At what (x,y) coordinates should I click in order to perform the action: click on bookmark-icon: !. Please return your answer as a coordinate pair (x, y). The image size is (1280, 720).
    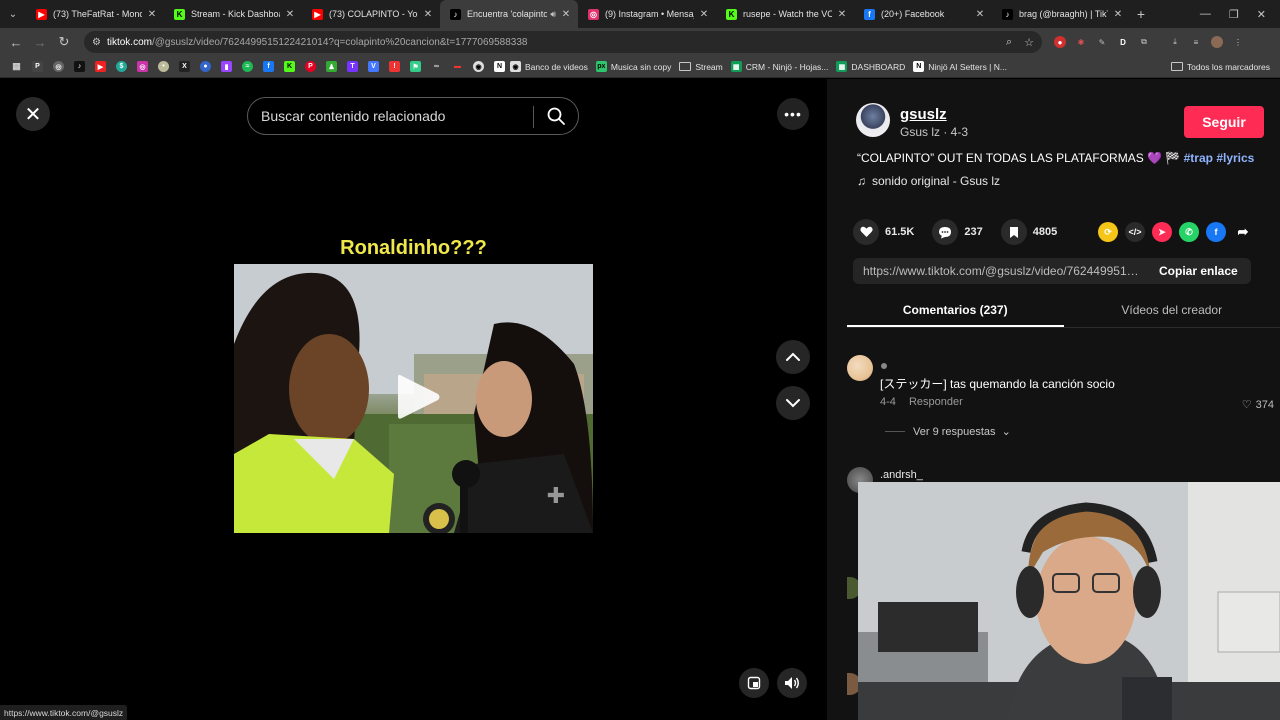
    Looking at the image, I should click on (394, 66).